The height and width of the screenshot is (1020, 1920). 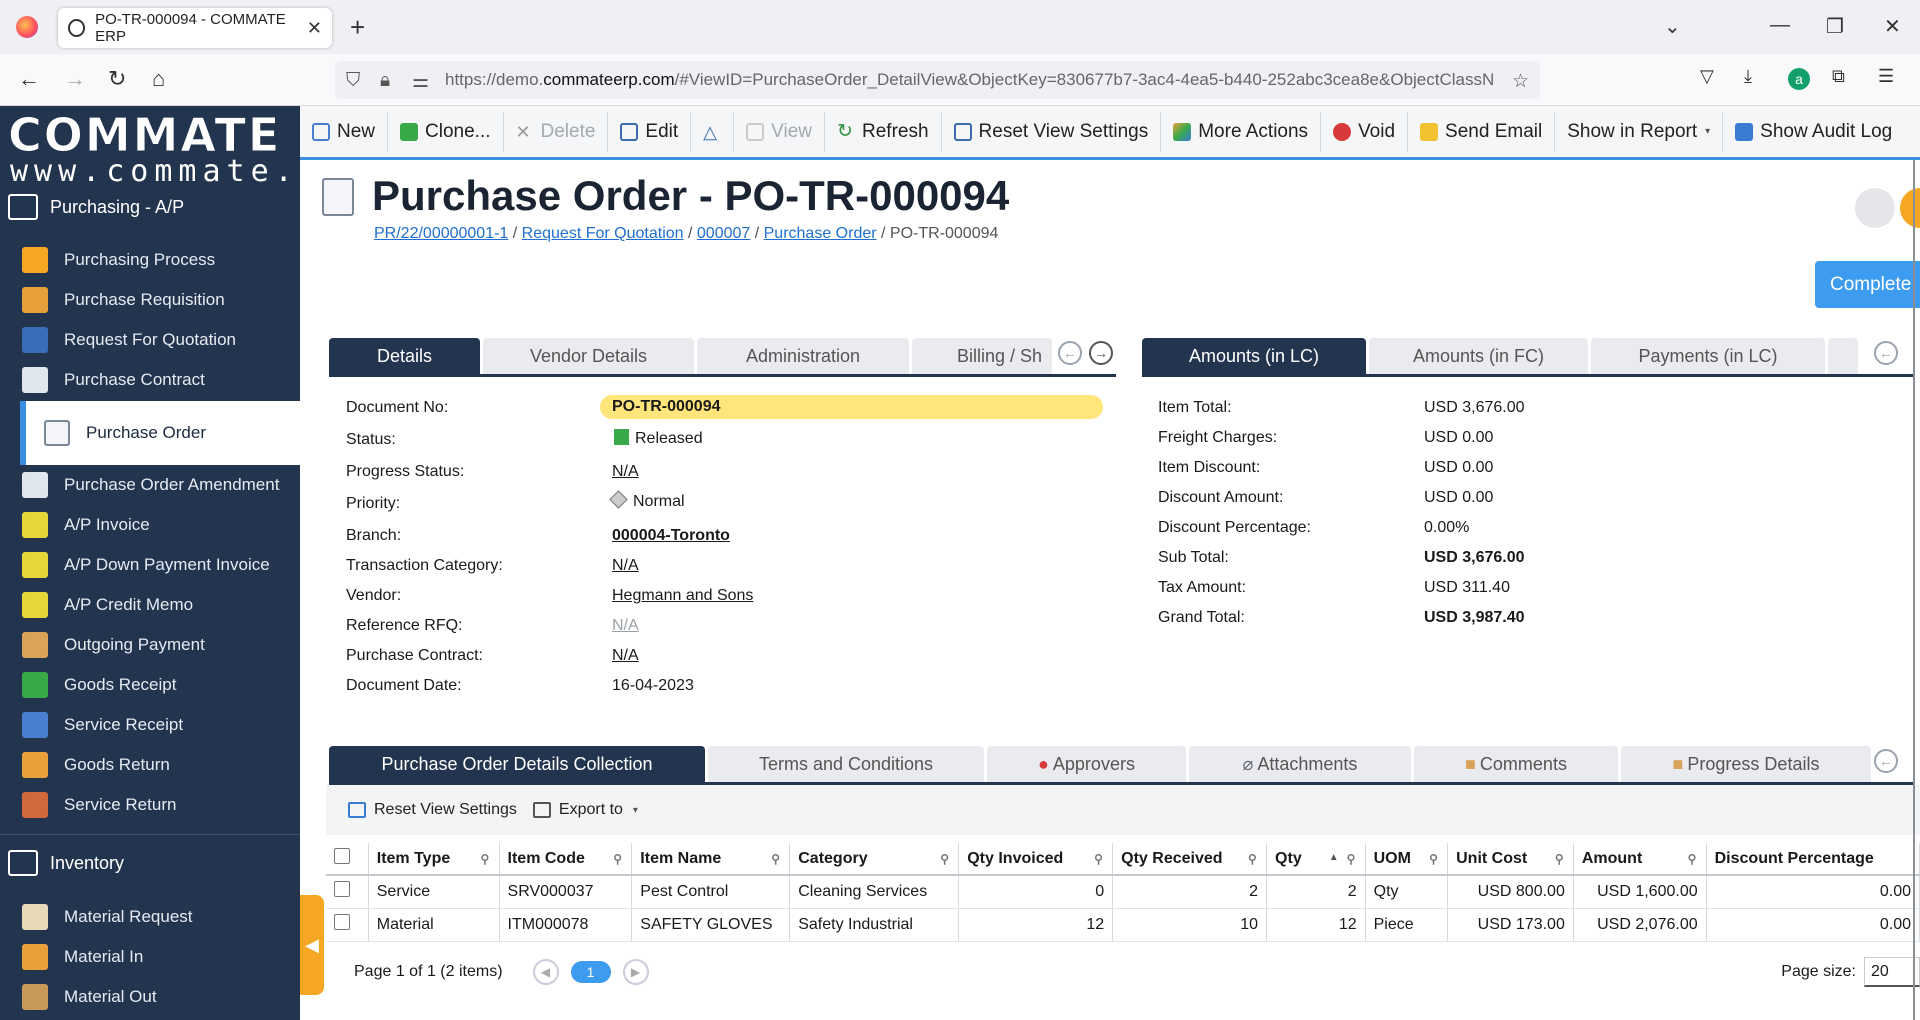 What do you see at coordinates (1813, 132) in the screenshot?
I see `show-audit-log-button: Show Audit Log` at bounding box center [1813, 132].